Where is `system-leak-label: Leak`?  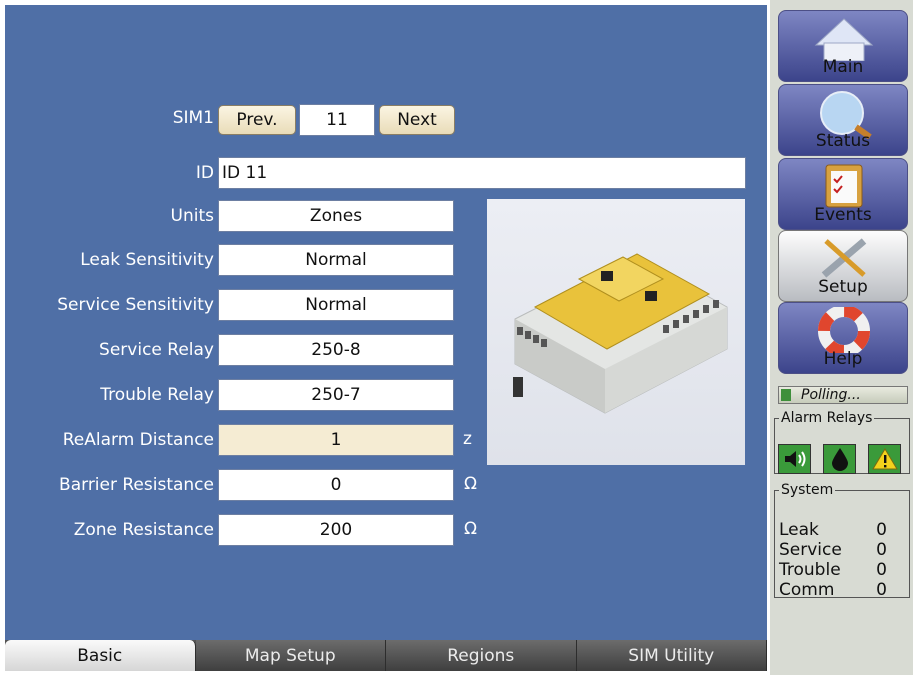
system-leak-label: Leak is located at coordinates (799, 530).